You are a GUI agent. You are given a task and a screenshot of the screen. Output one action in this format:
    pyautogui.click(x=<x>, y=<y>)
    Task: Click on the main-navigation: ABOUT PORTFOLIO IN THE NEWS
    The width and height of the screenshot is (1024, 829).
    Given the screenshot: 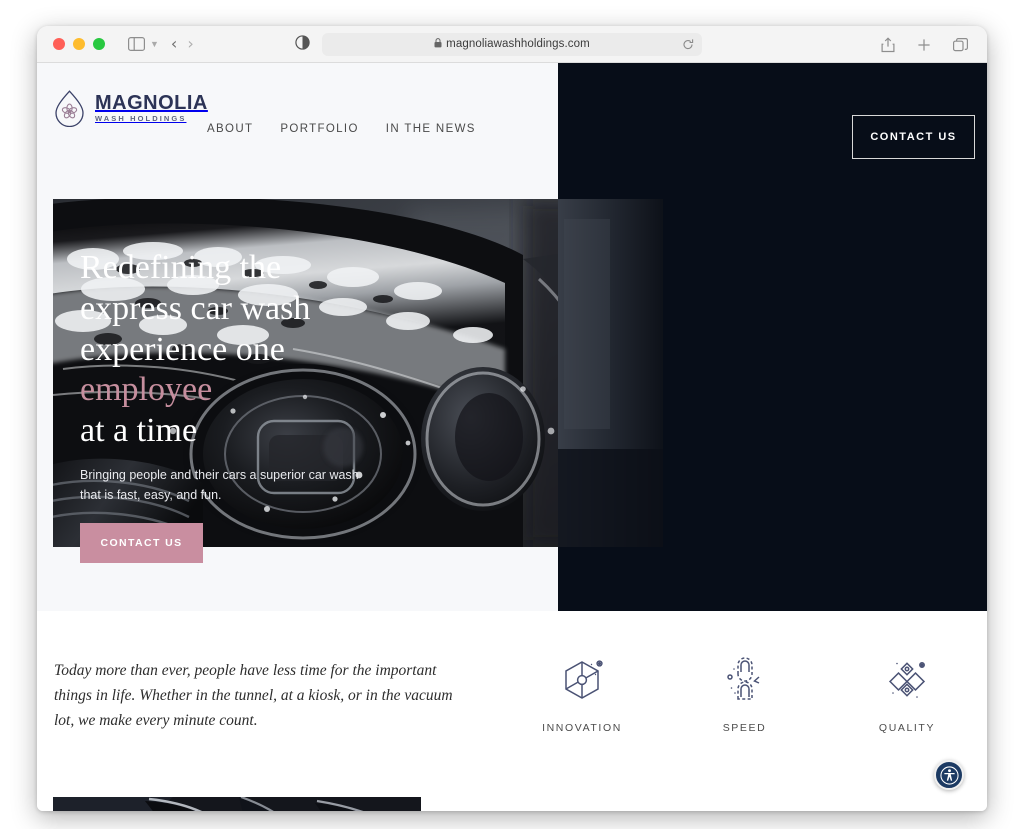 What is the action you would take?
    pyautogui.click(x=341, y=129)
    